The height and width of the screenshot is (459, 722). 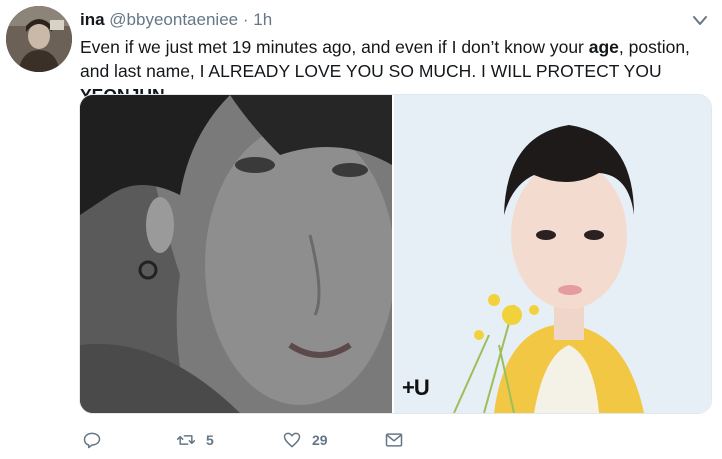 What do you see at coordinates (700, 21) in the screenshot?
I see `chevron-down-icon` at bounding box center [700, 21].